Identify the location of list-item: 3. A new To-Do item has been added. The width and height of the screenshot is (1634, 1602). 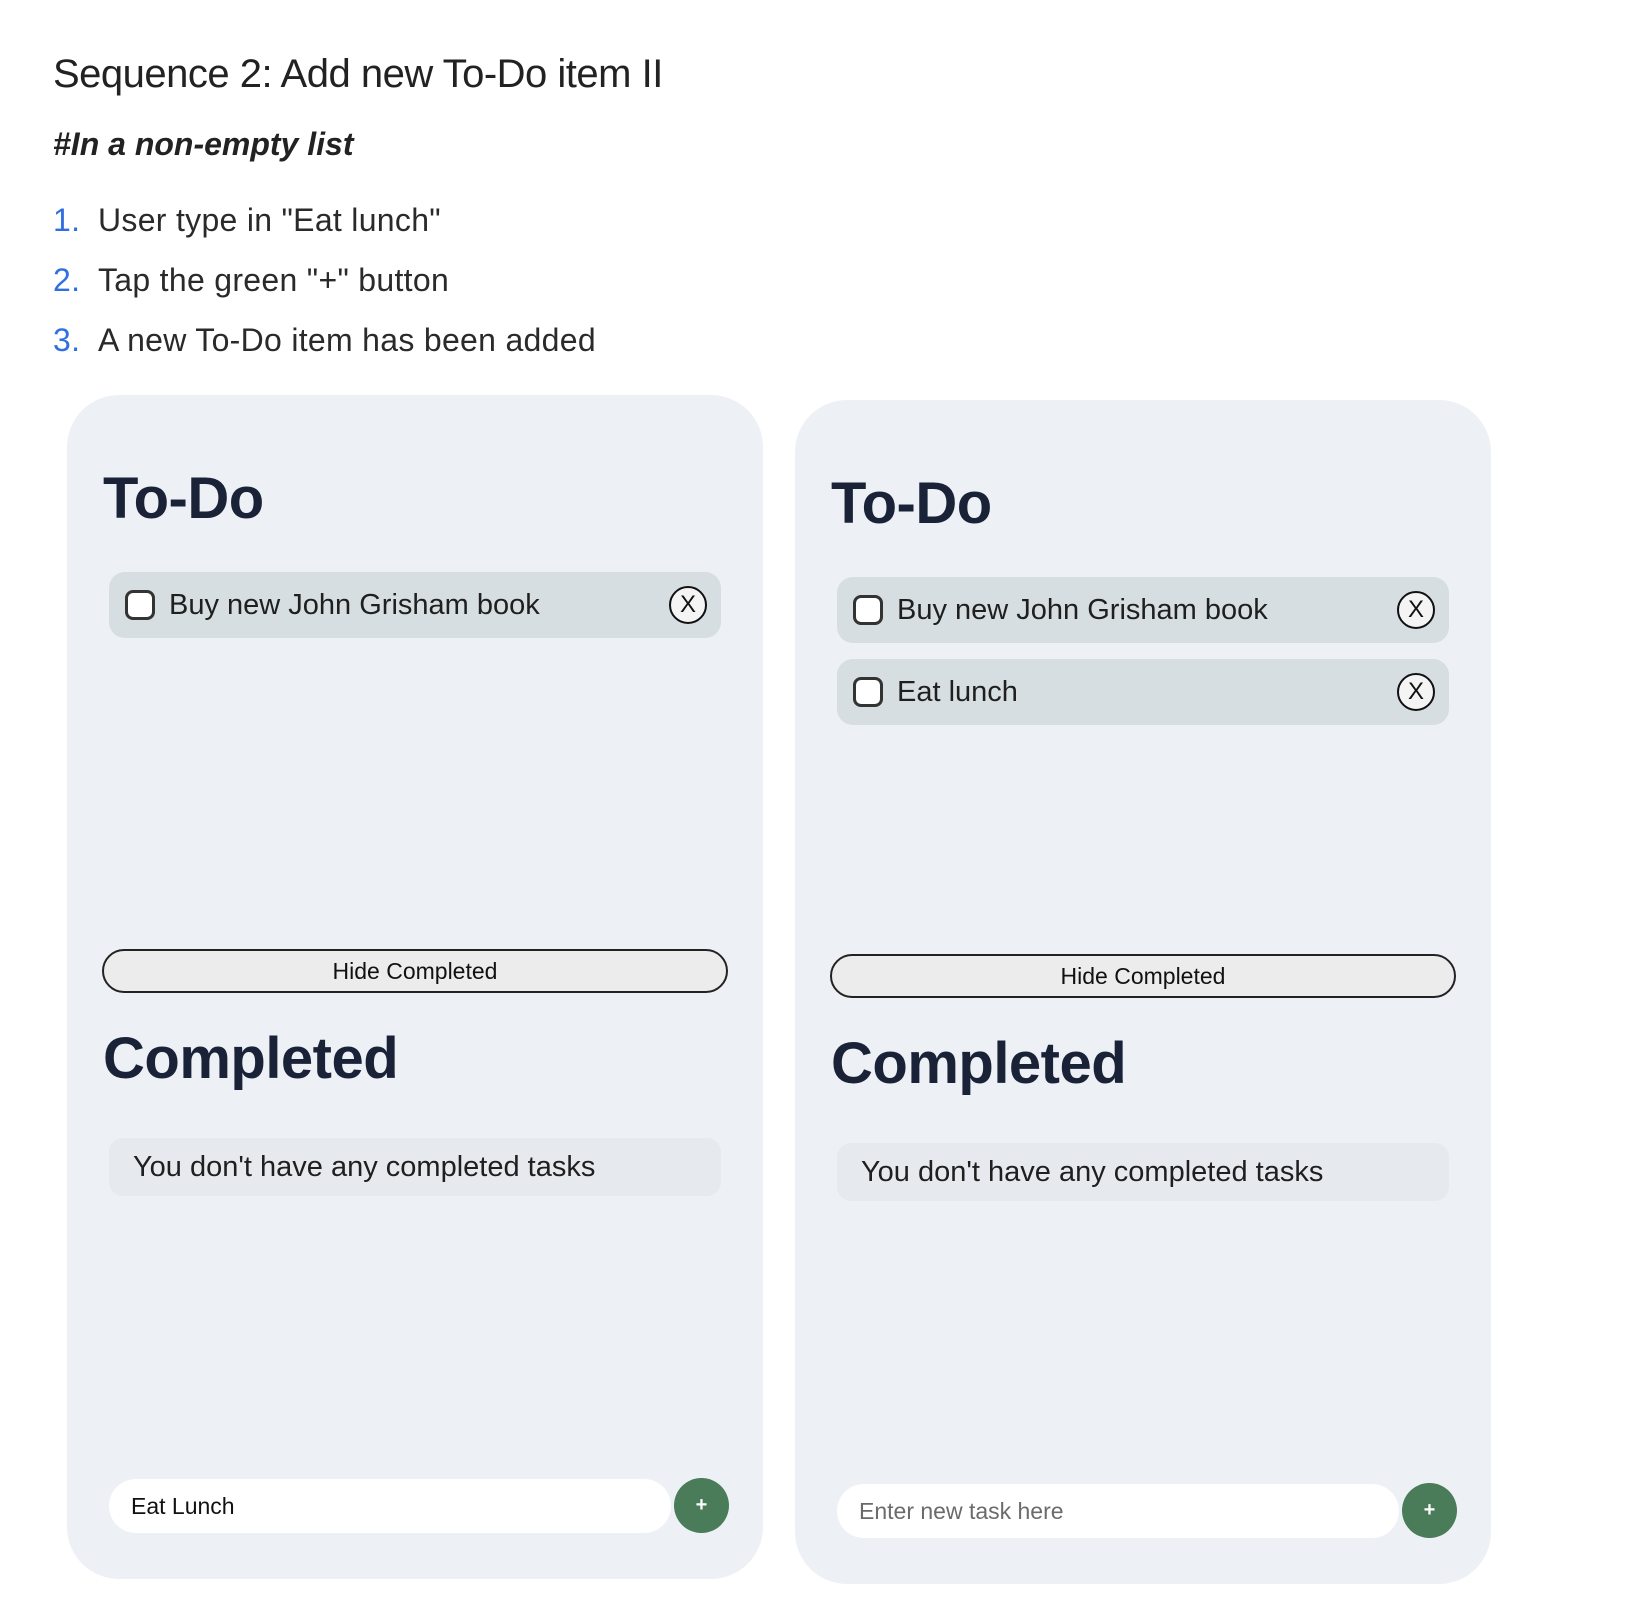
(324, 340).